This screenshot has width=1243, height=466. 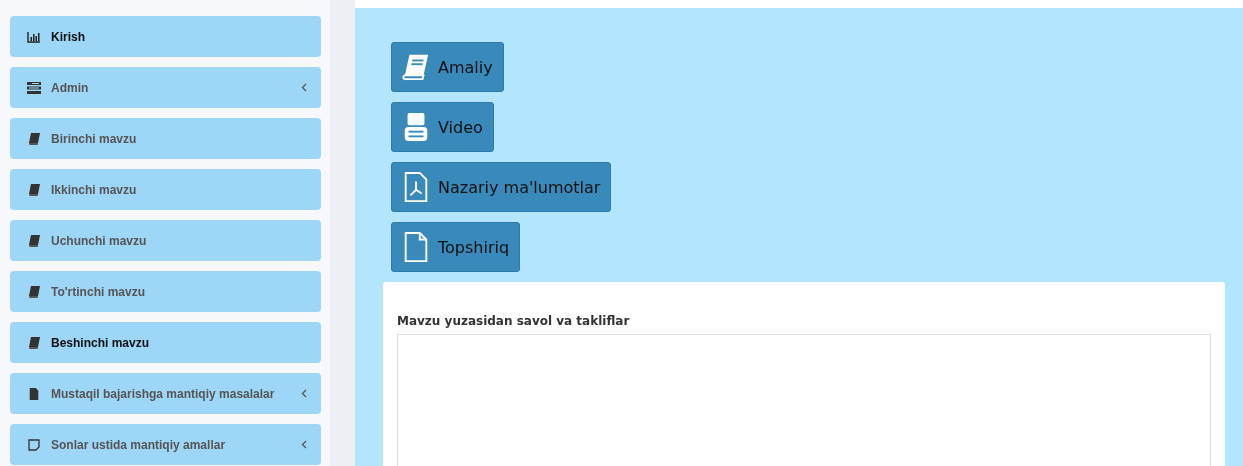 What do you see at coordinates (165, 87) in the screenshot?
I see `sidebar-item: Admin` at bounding box center [165, 87].